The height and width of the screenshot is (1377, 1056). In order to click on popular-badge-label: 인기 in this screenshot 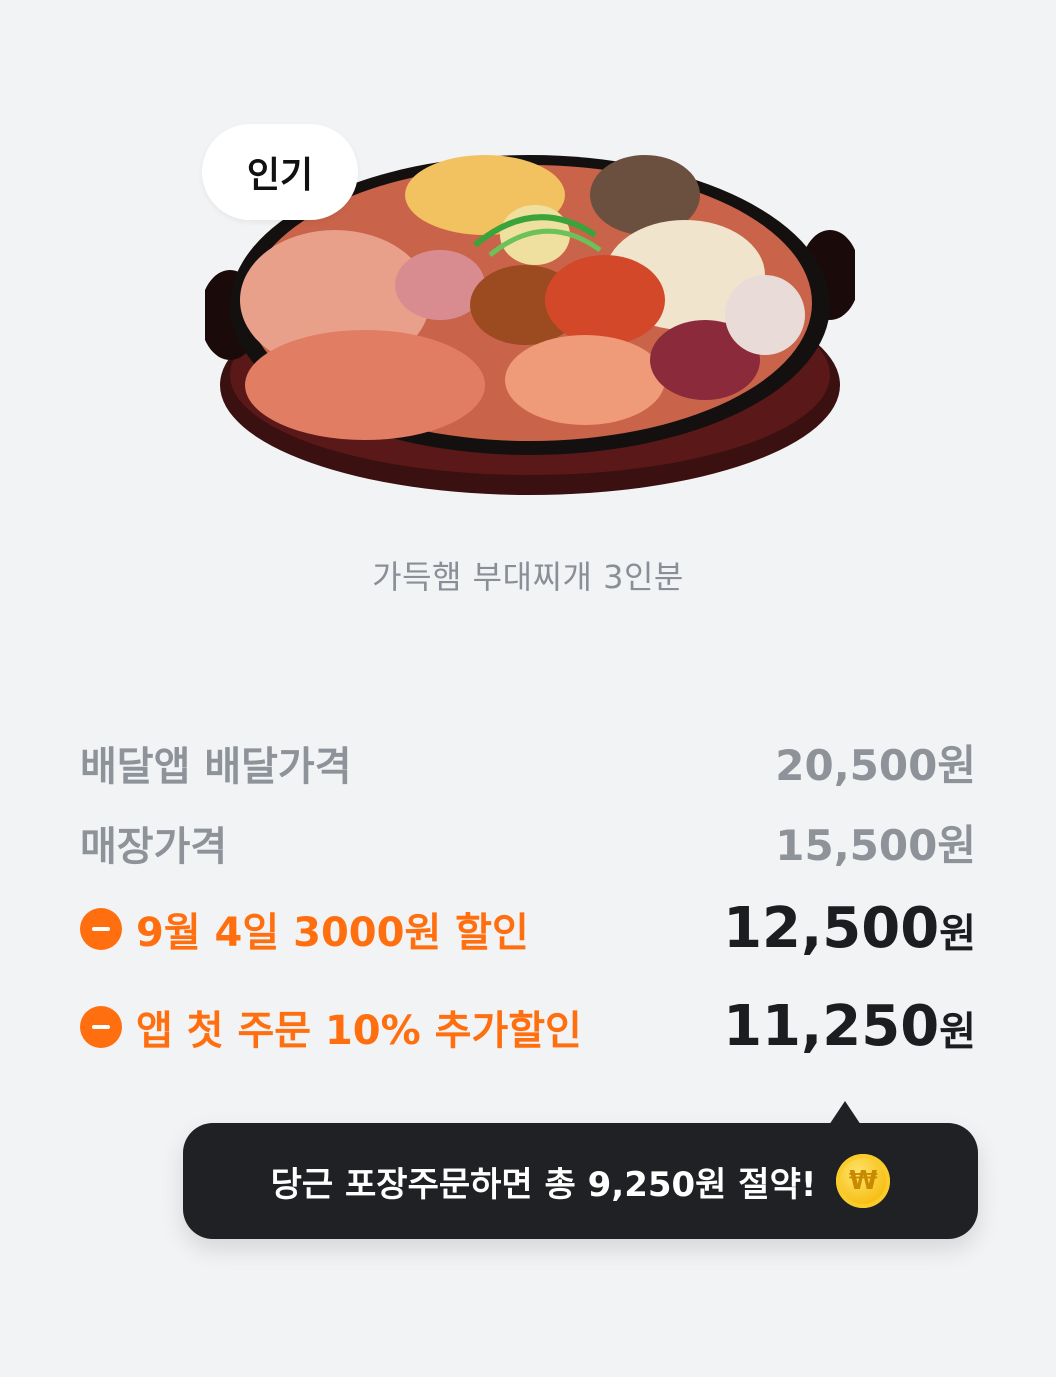, I will do `click(280, 175)`.